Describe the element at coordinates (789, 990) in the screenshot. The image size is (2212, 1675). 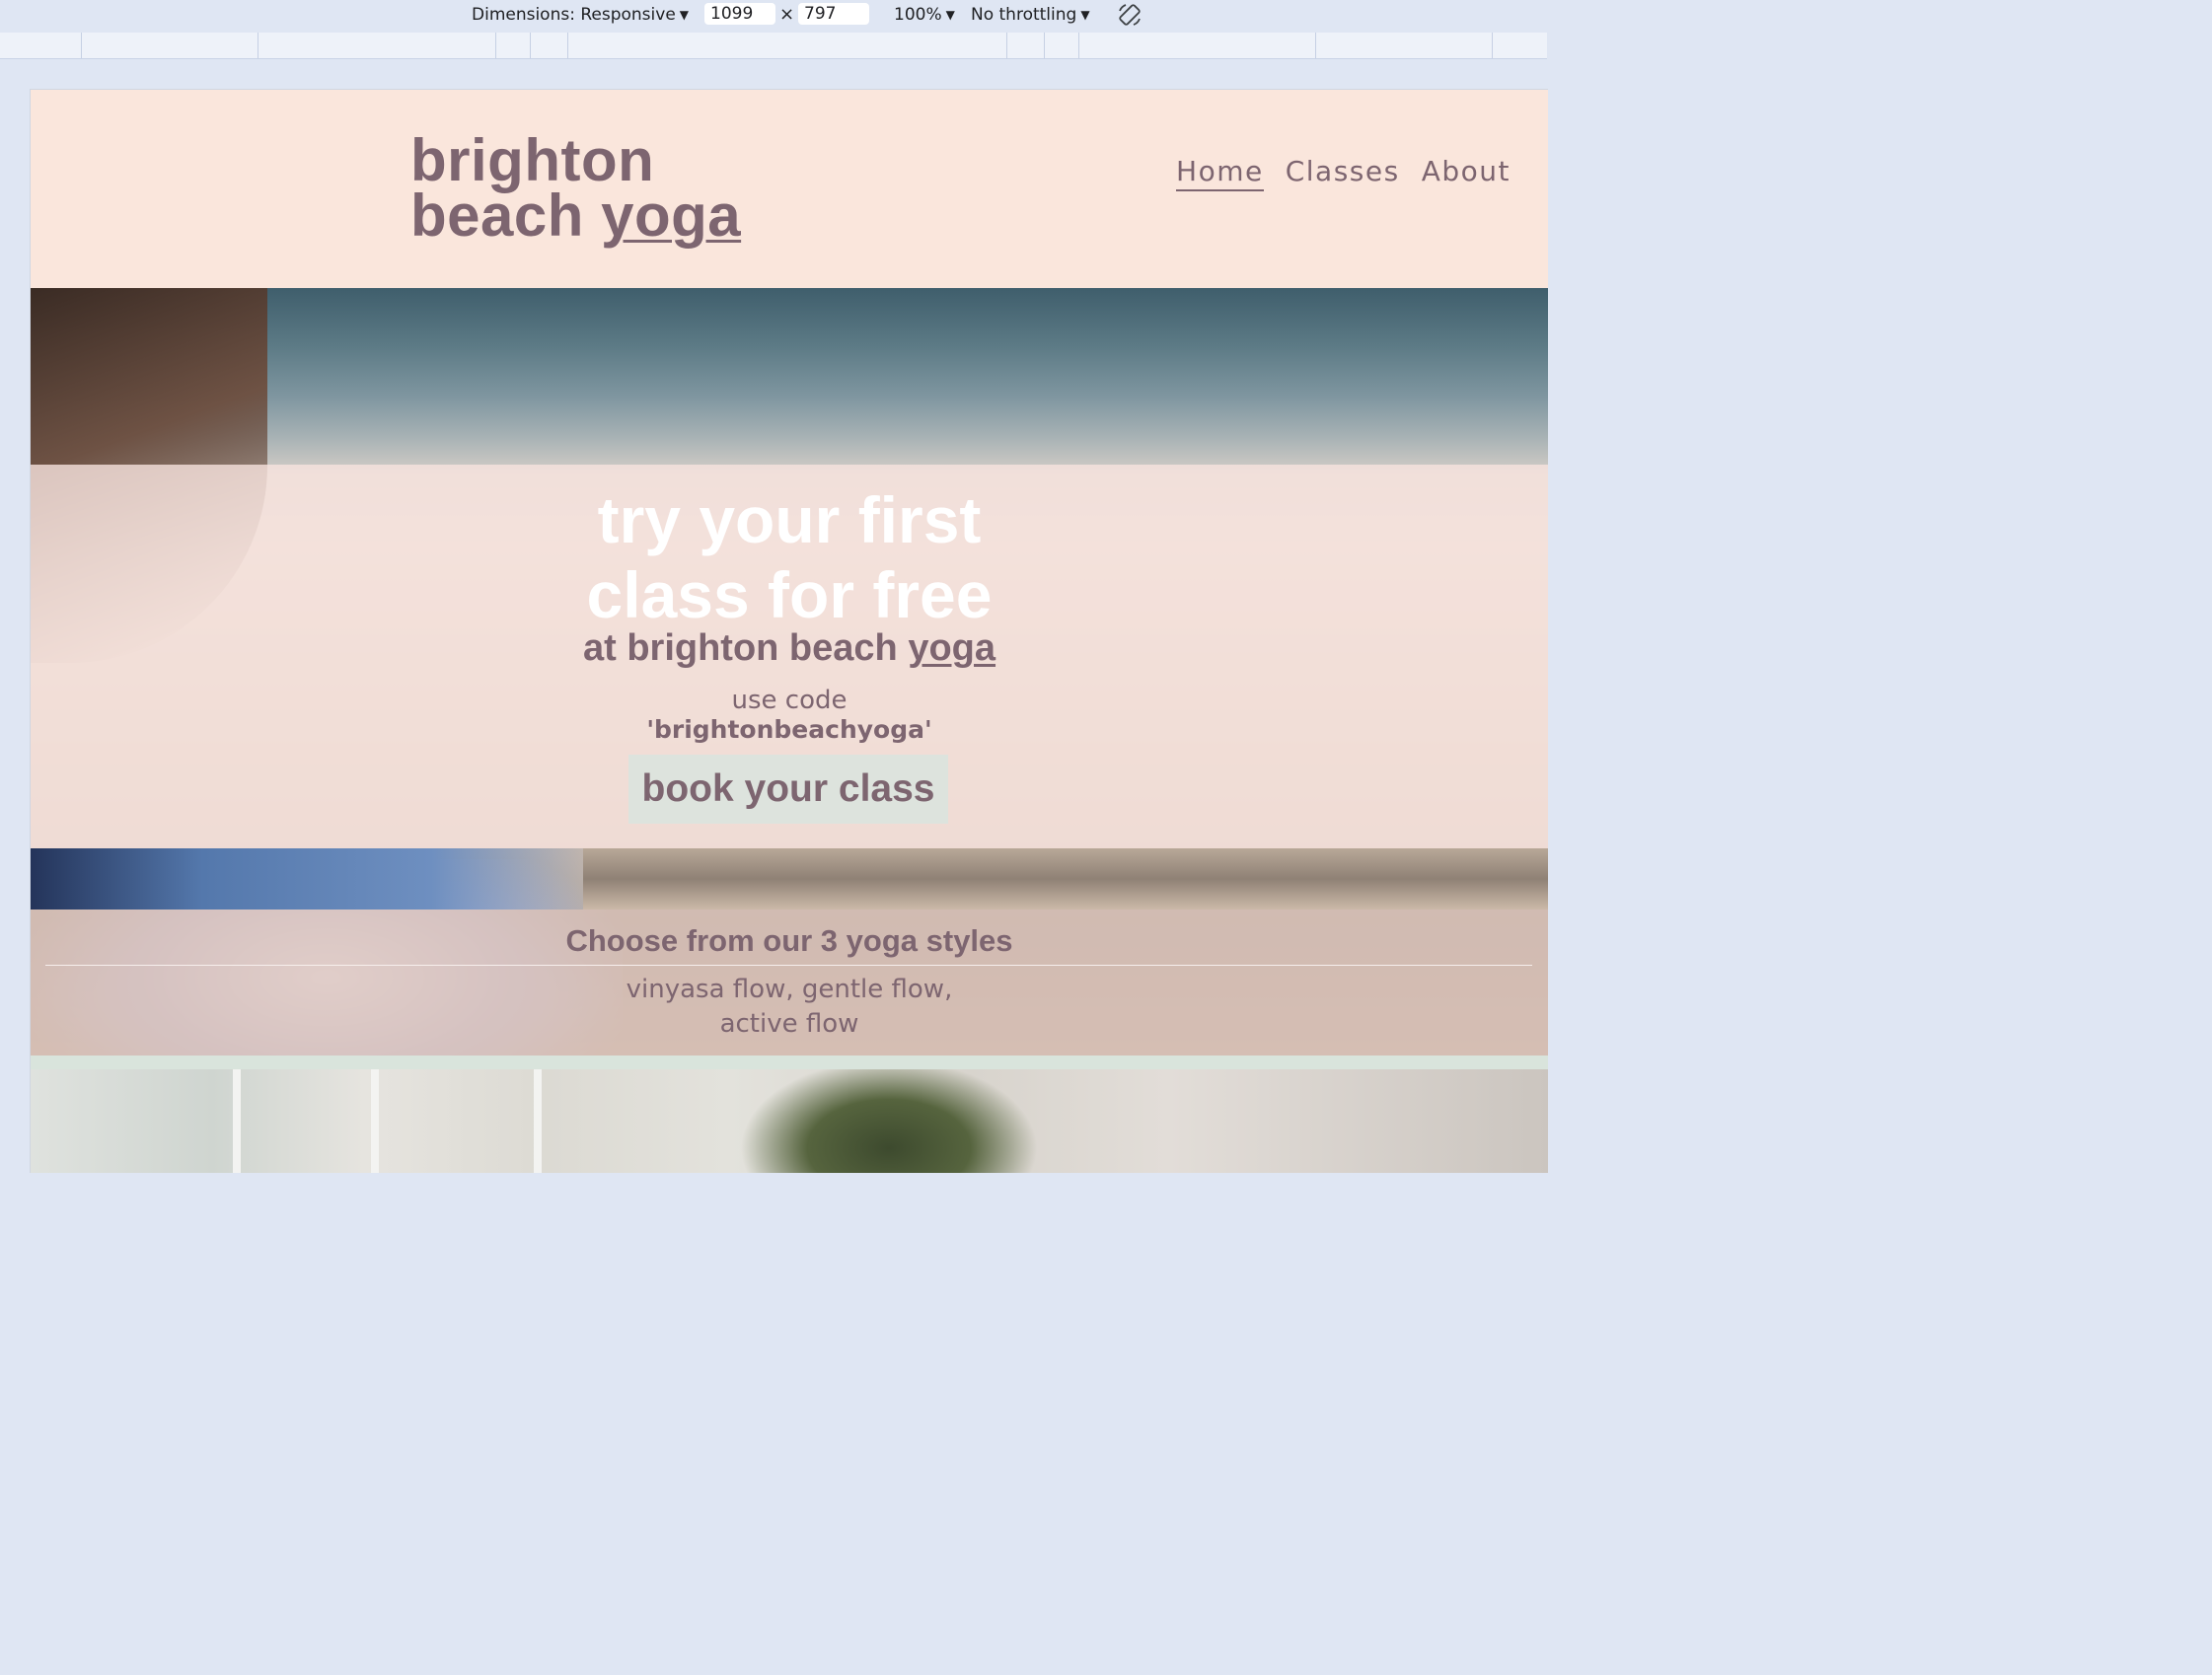
I see `styles-list-line1: vinyasa flow, gentle flow,` at that location.